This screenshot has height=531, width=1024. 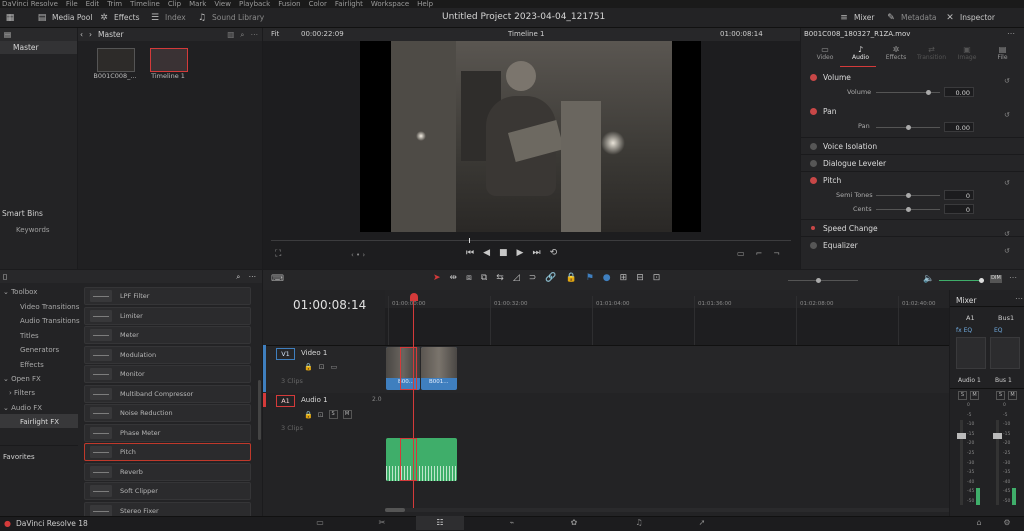 What do you see at coordinates (169, 60) in the screenshot?
I see `timeline-thumbnail` at bounding box center [169, 60].